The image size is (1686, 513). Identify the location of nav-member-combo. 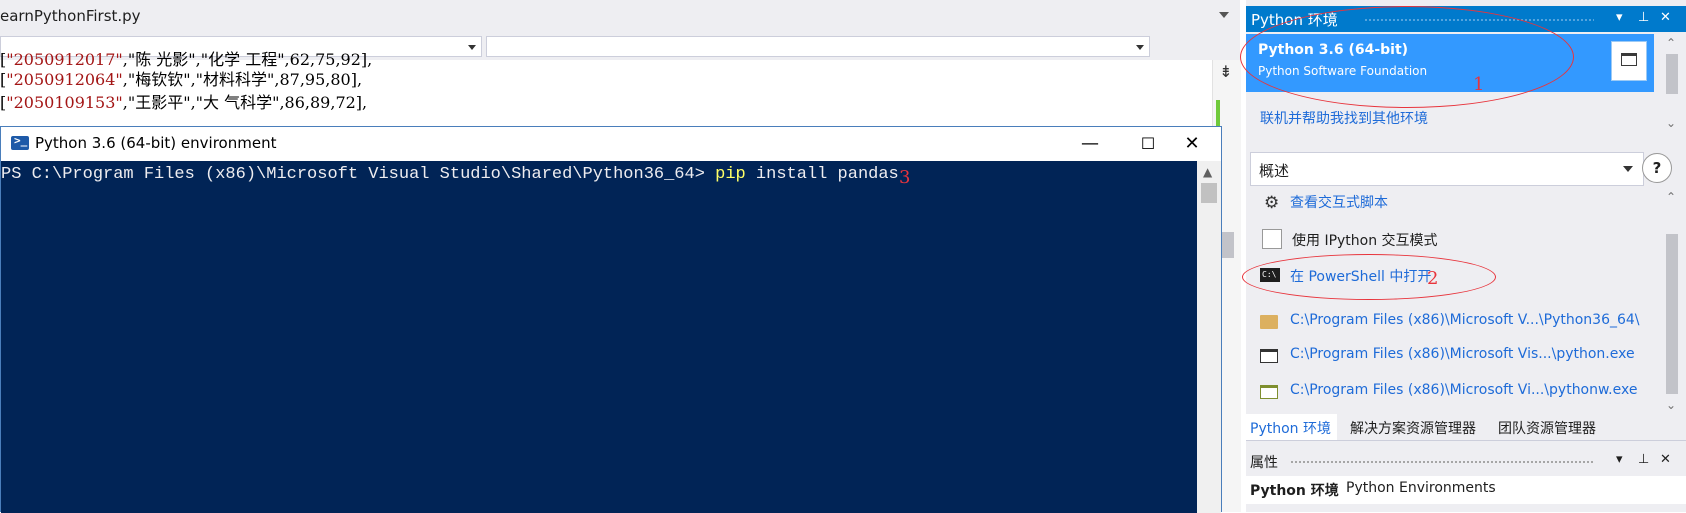
(818, 46).